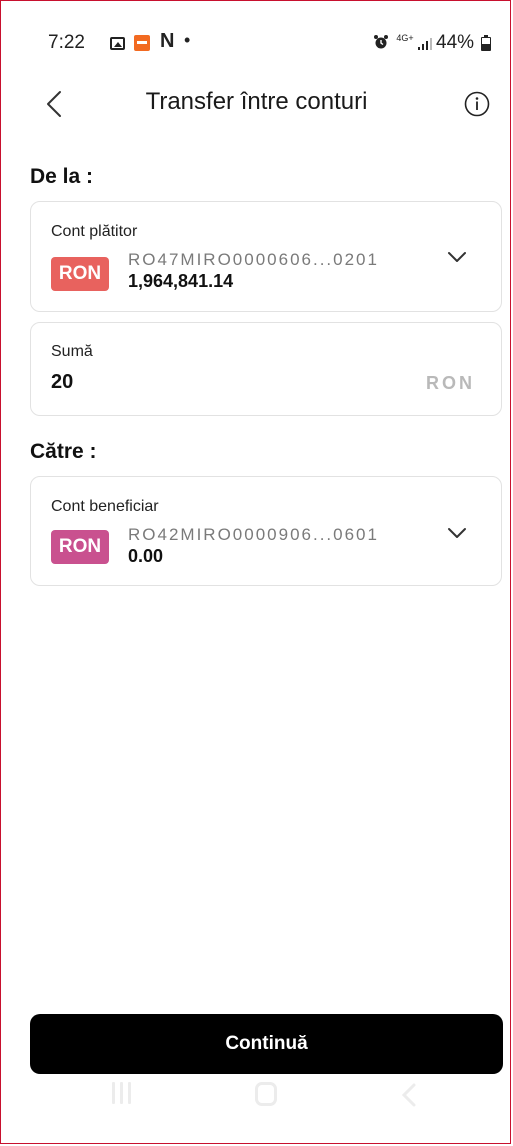 This screenshot has height=1146, width=513. Describe the element at coordinates (425, 44) in the screenshot. I see `signal-icon` at that location.